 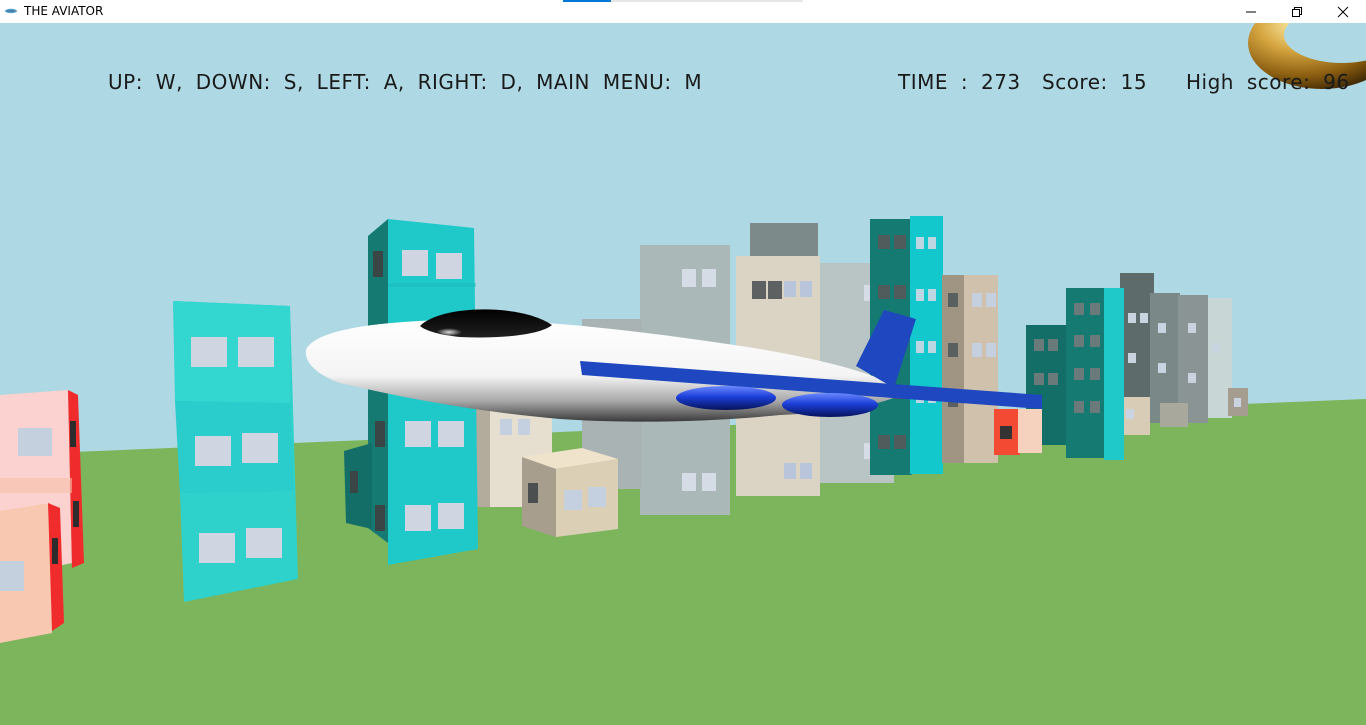 What do you see at coordinates (1018, 432) in the screenshot?
I see `building-red-small` at bounding box center [1018, 432].